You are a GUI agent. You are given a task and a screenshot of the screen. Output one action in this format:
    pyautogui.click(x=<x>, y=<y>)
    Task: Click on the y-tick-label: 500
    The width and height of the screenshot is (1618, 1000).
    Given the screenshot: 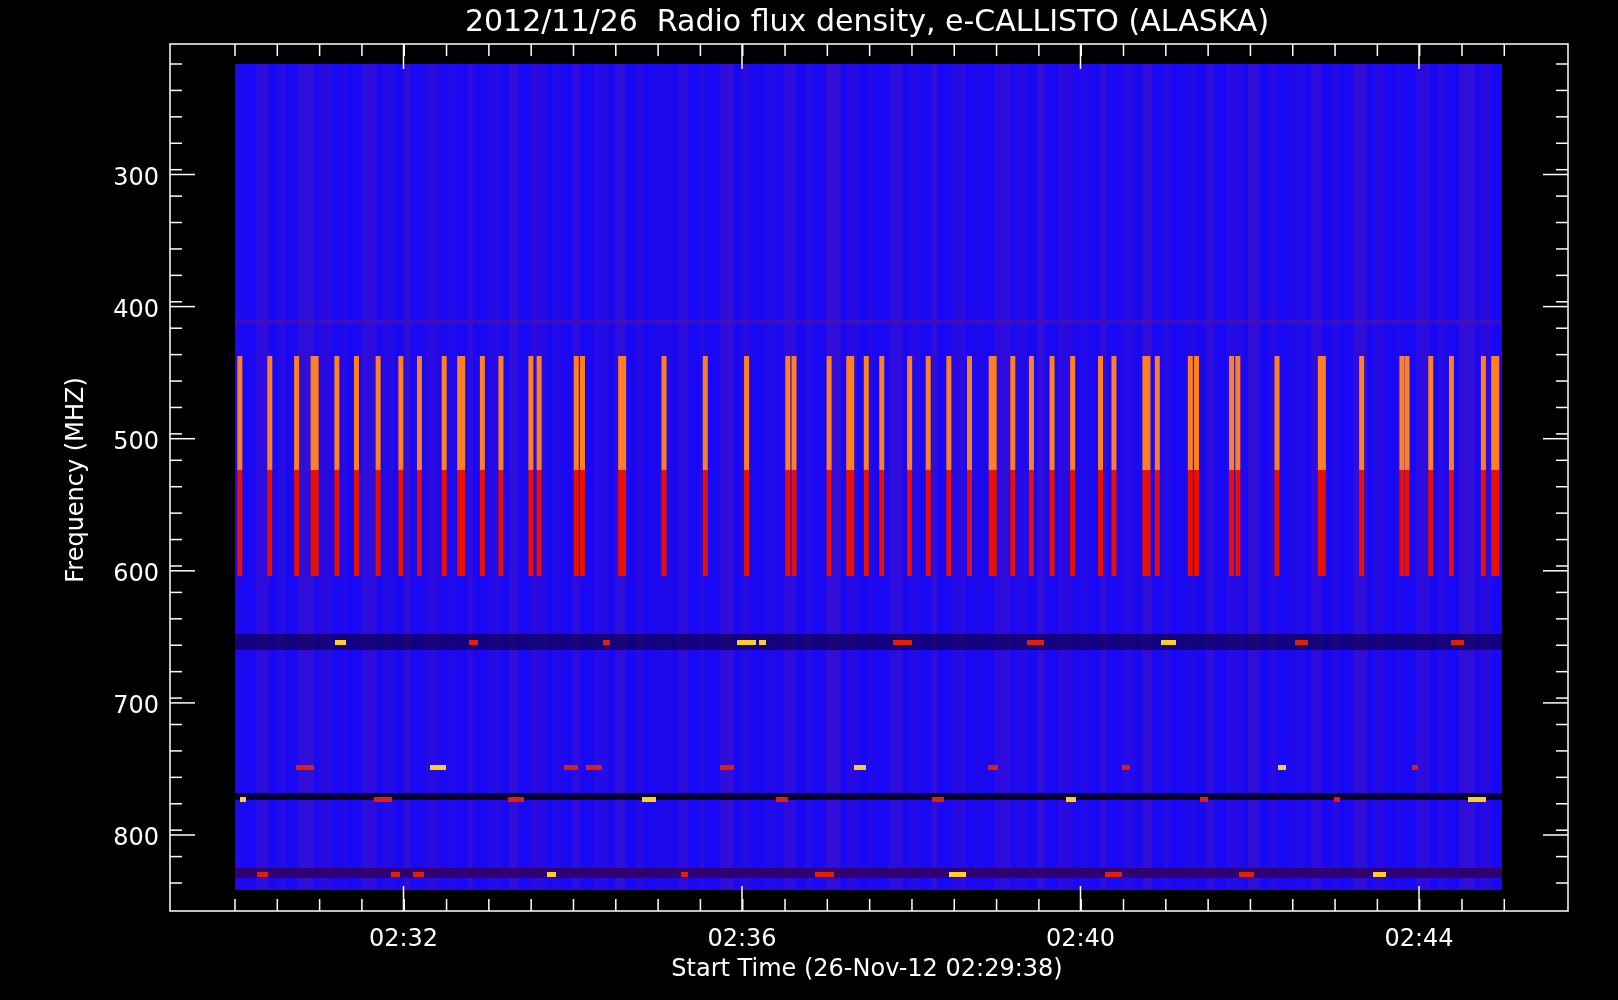 What is the action you would take?
    pyautogui.click(x=136, y=440)
    